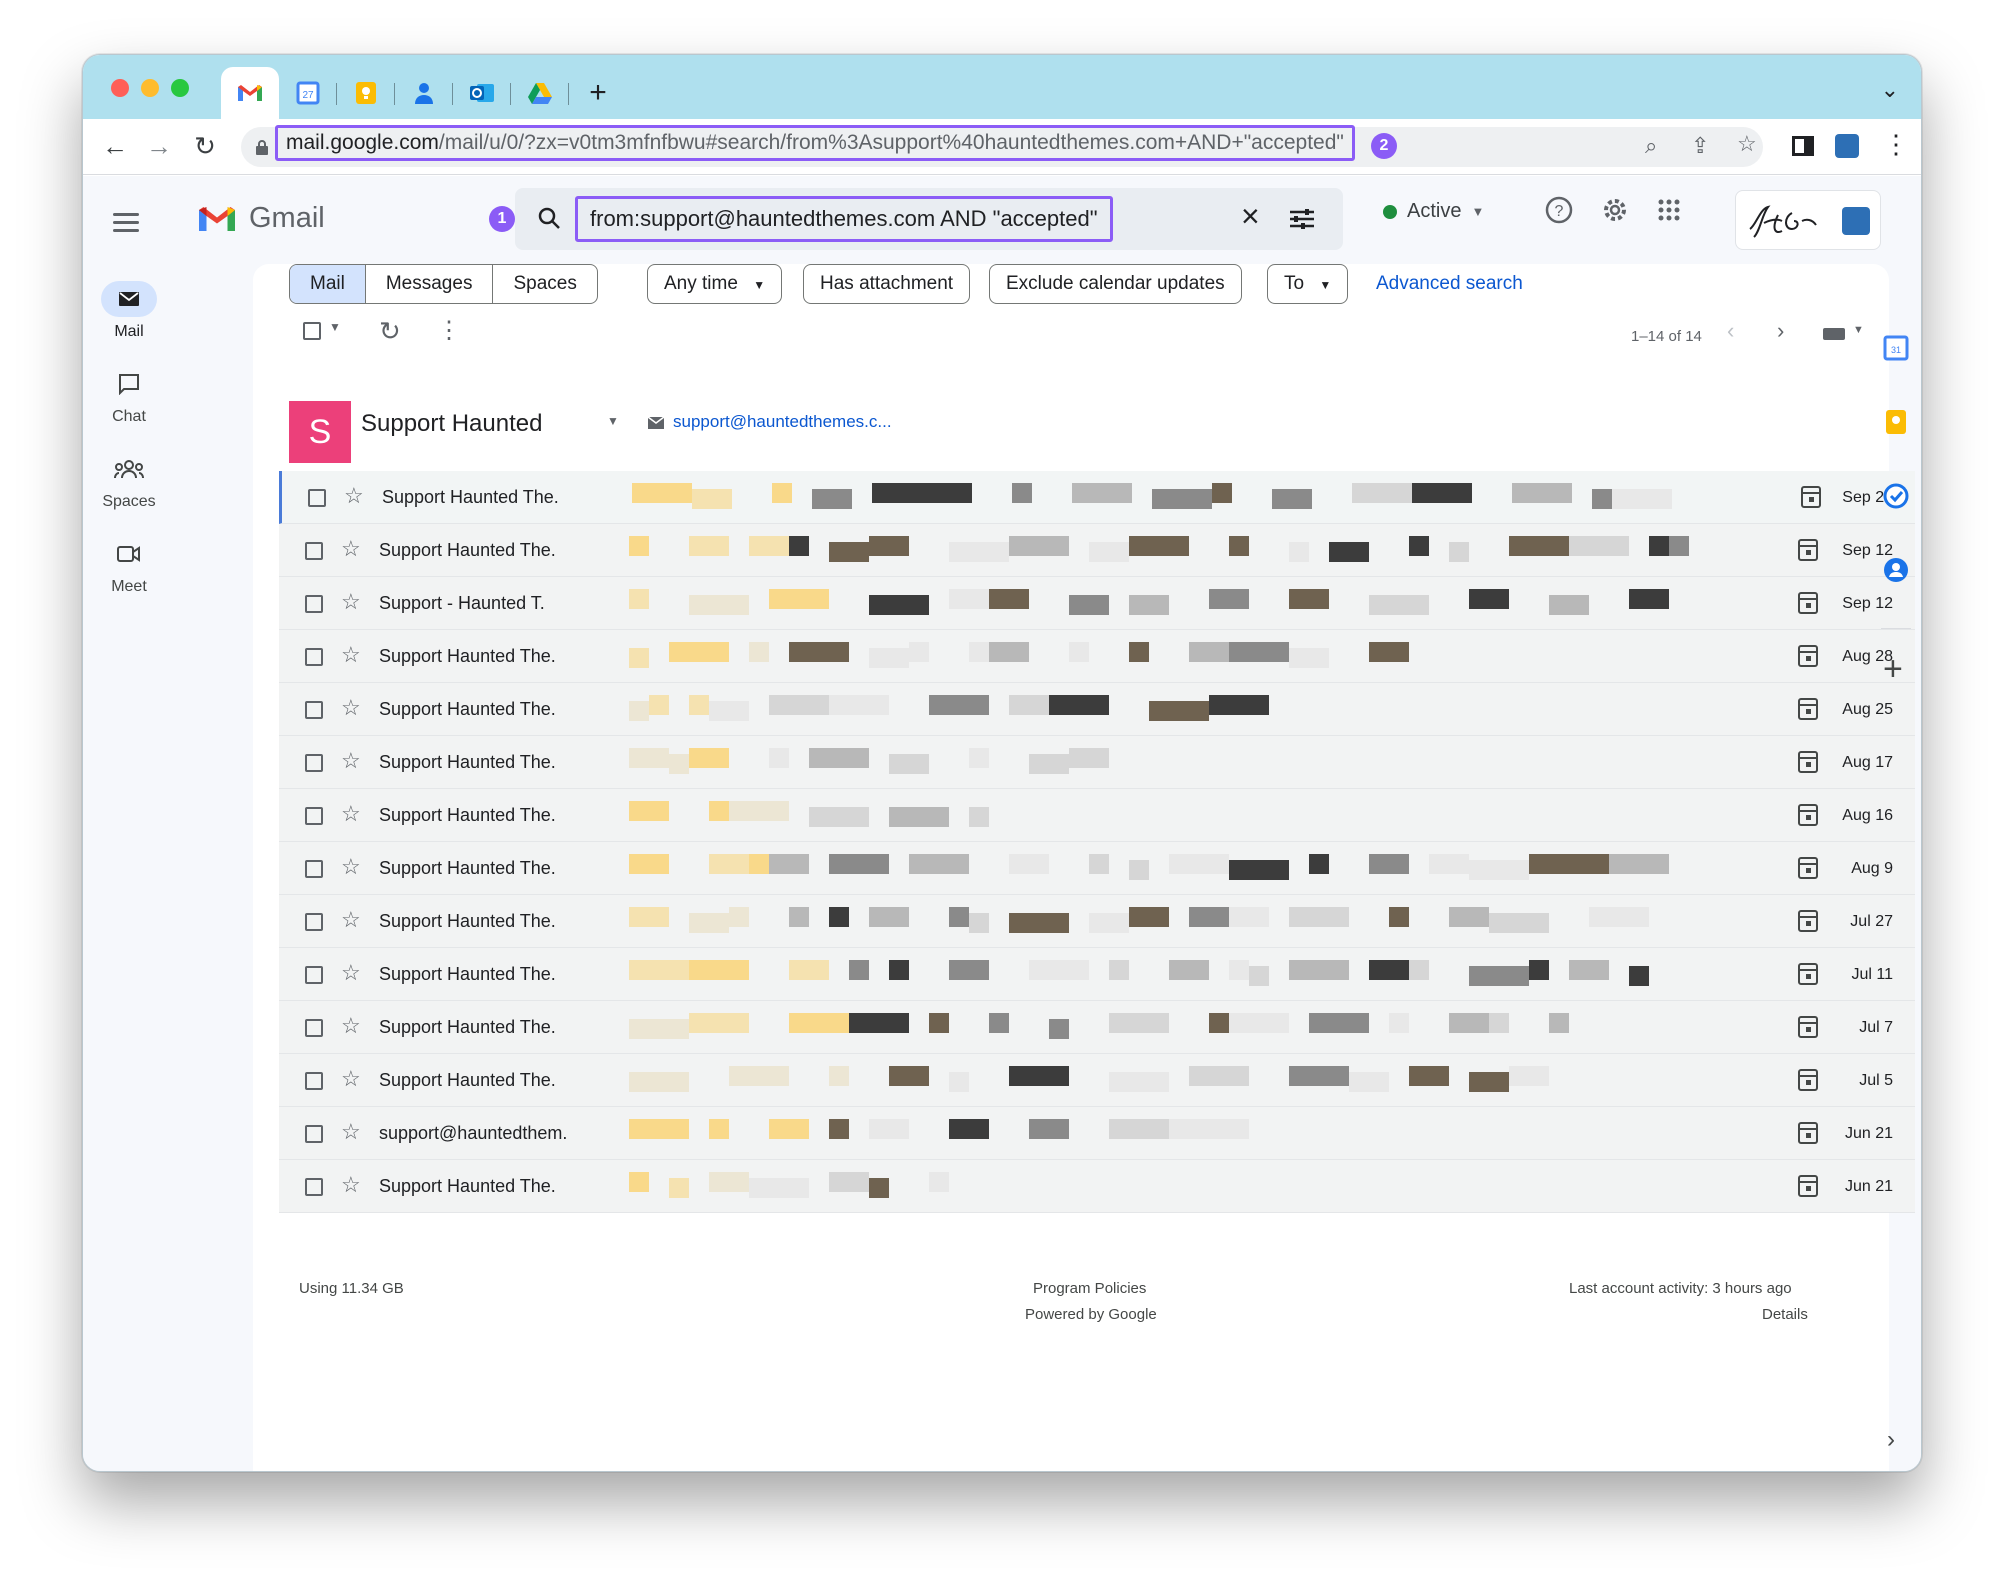 This screenshot has width=2000, height=1579. What do you see at coordinates (1834, 334) in the screenshot?
I see `input-tools-icon` at bounding box center [1834, 334].